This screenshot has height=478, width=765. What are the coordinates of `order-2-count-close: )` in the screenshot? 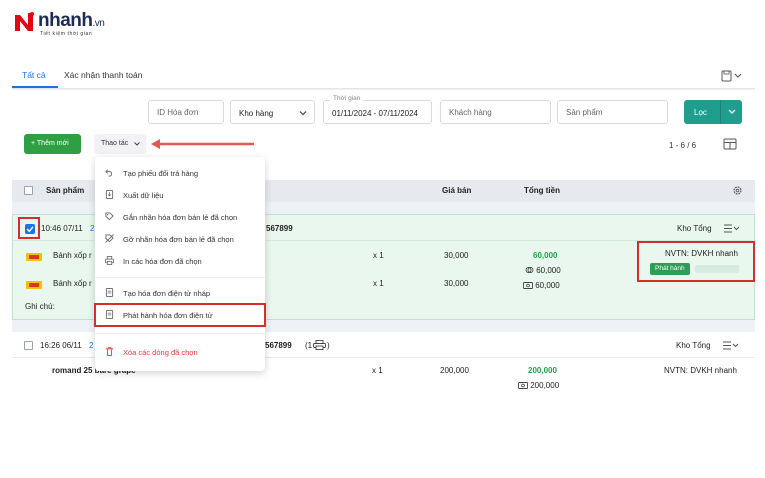 It's located at (328, 345).